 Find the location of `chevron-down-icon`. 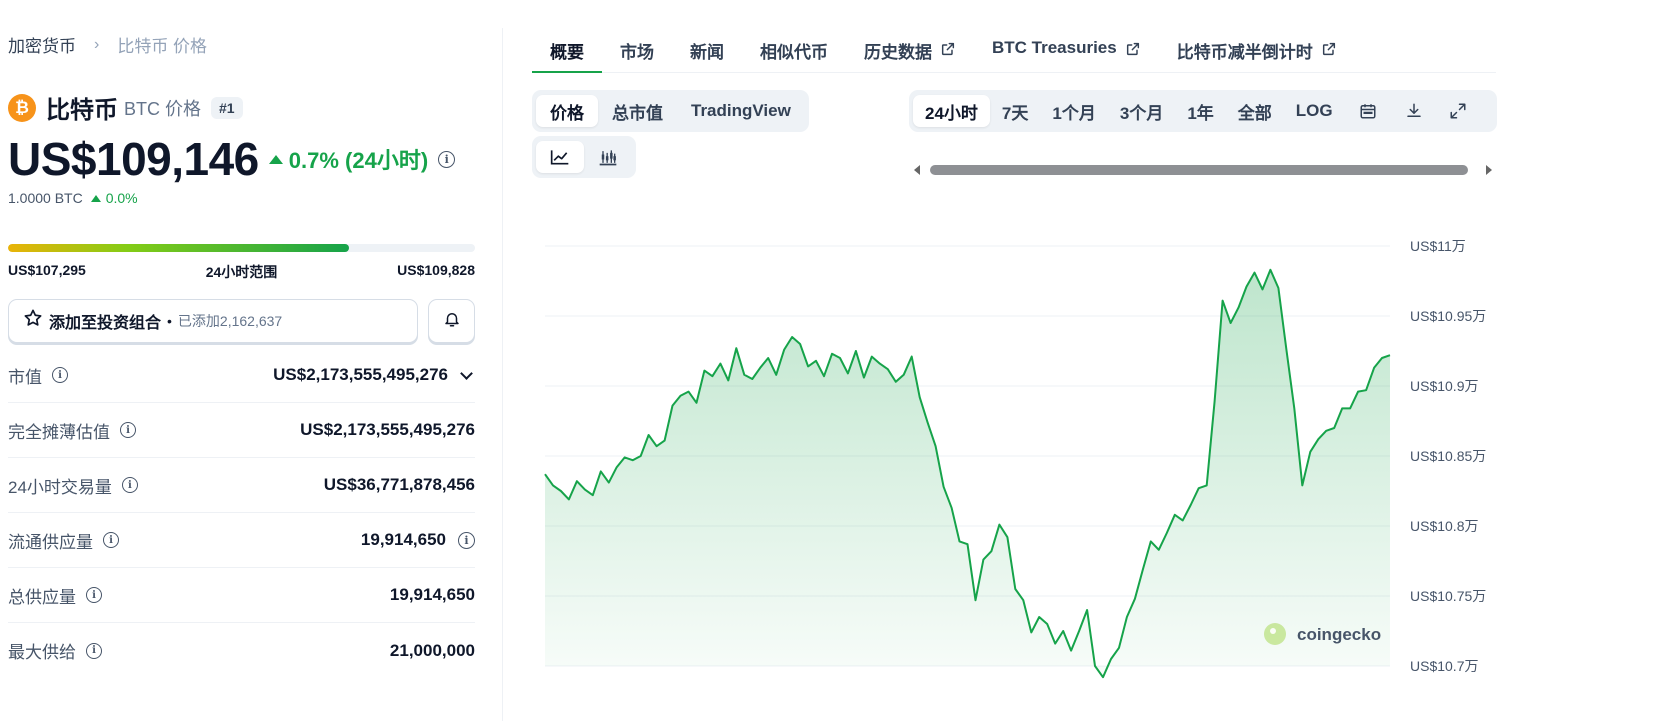

chevron-down-icon is located at coordinates (466, 373).